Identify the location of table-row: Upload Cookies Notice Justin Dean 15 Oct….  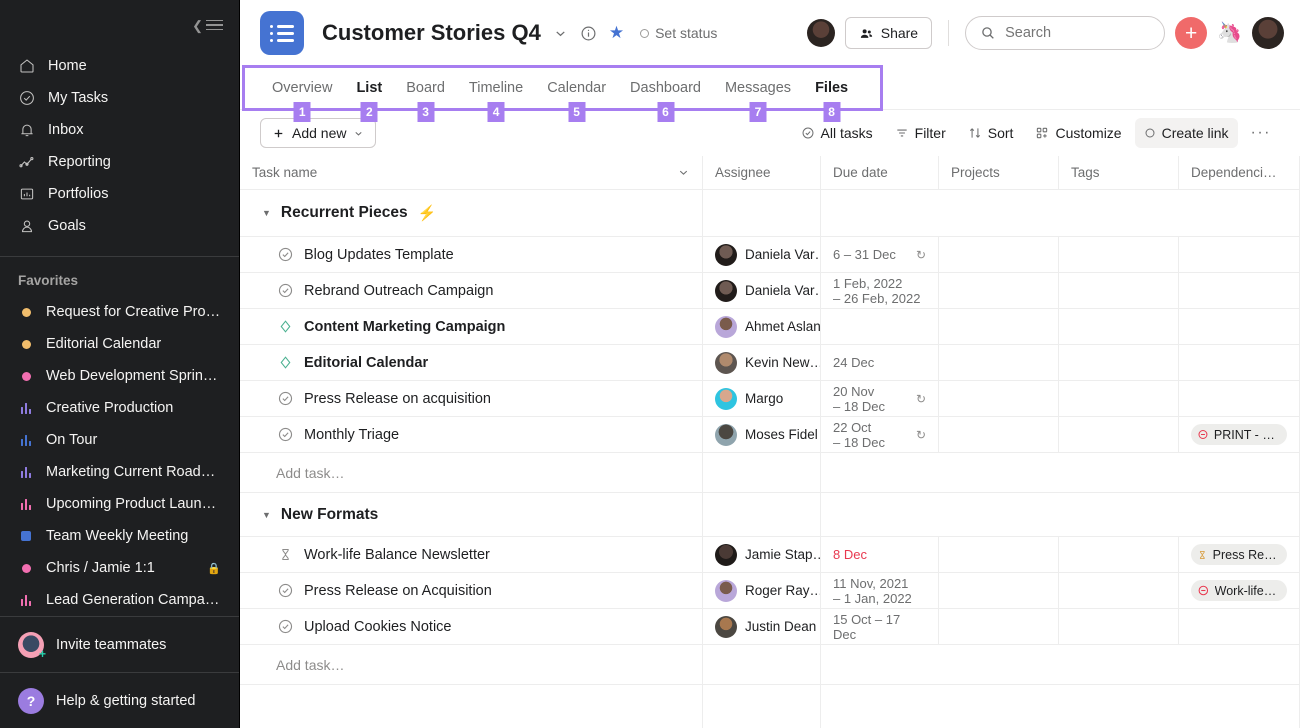
(770, 626).